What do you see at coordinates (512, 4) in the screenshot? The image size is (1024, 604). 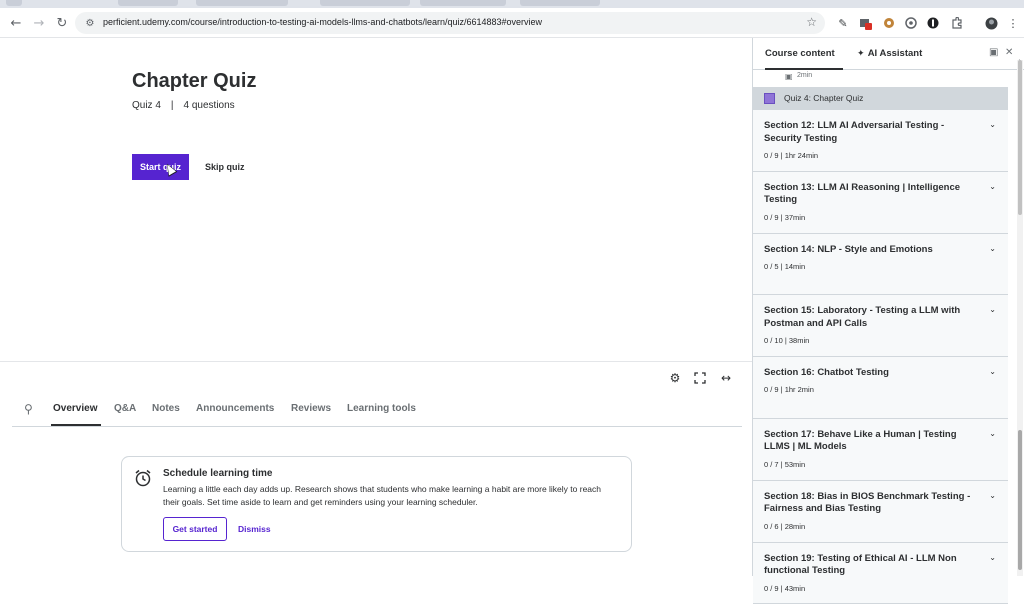 I see `browser-tab-strip` at bounding box center [512, 4].